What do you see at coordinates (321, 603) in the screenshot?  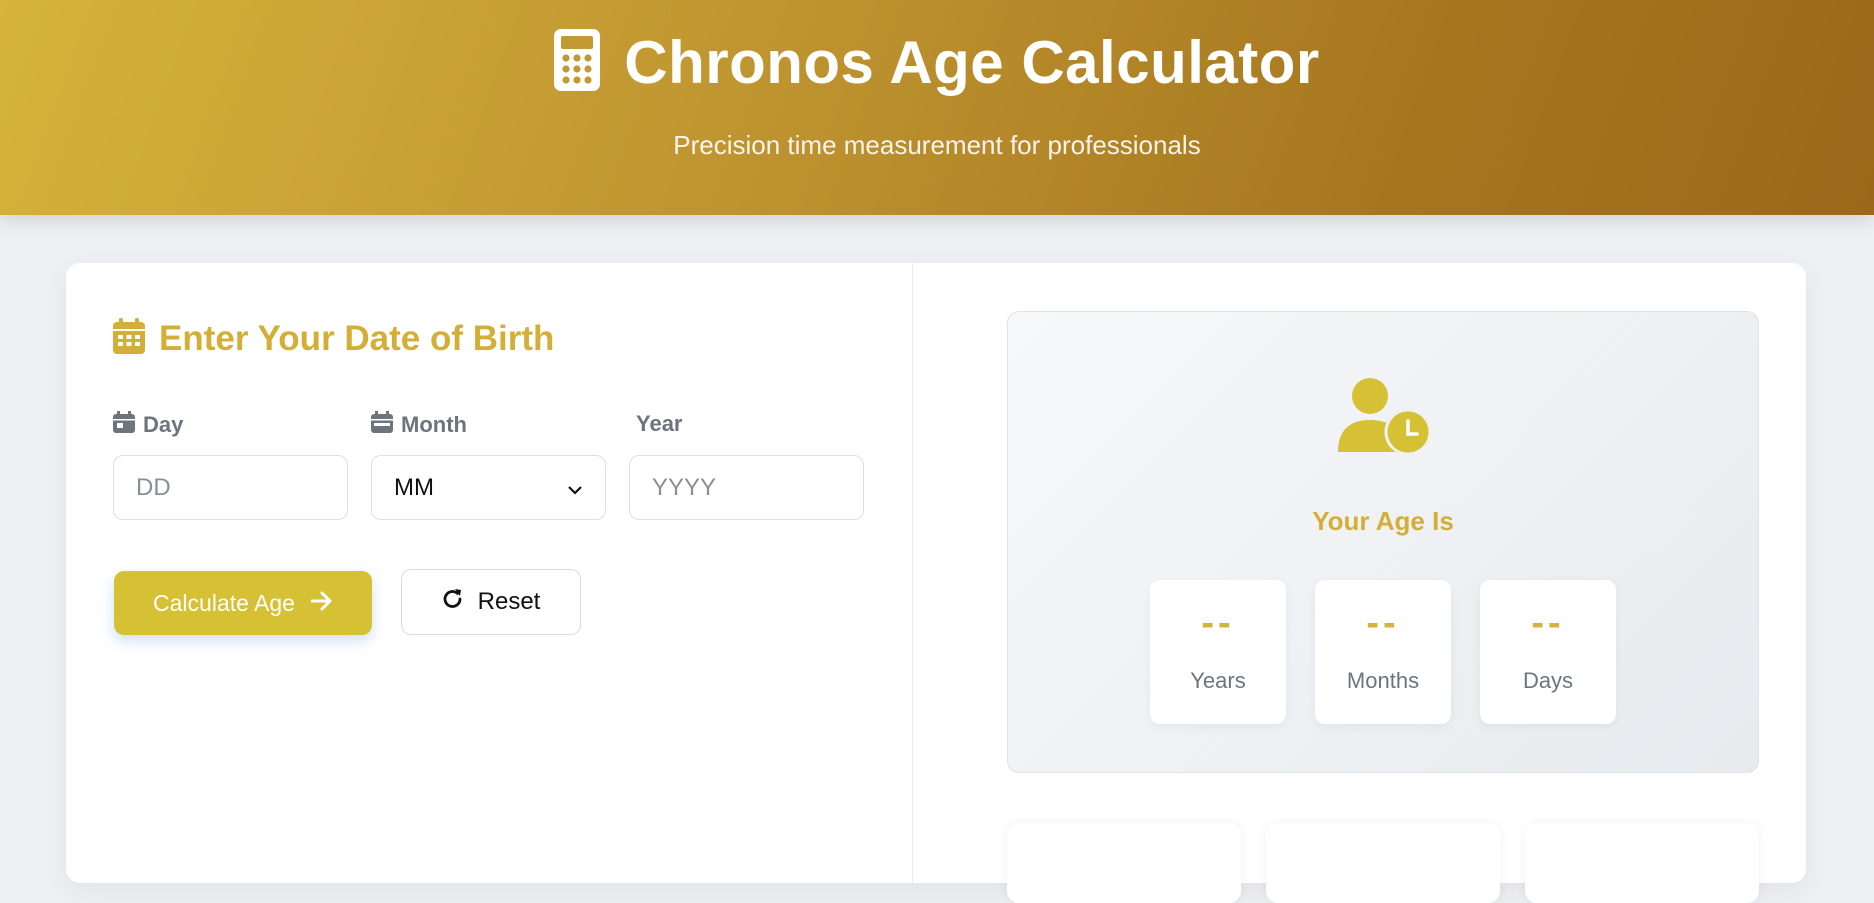 I see `arrow-right-icon` at bounding box center [321, 603].